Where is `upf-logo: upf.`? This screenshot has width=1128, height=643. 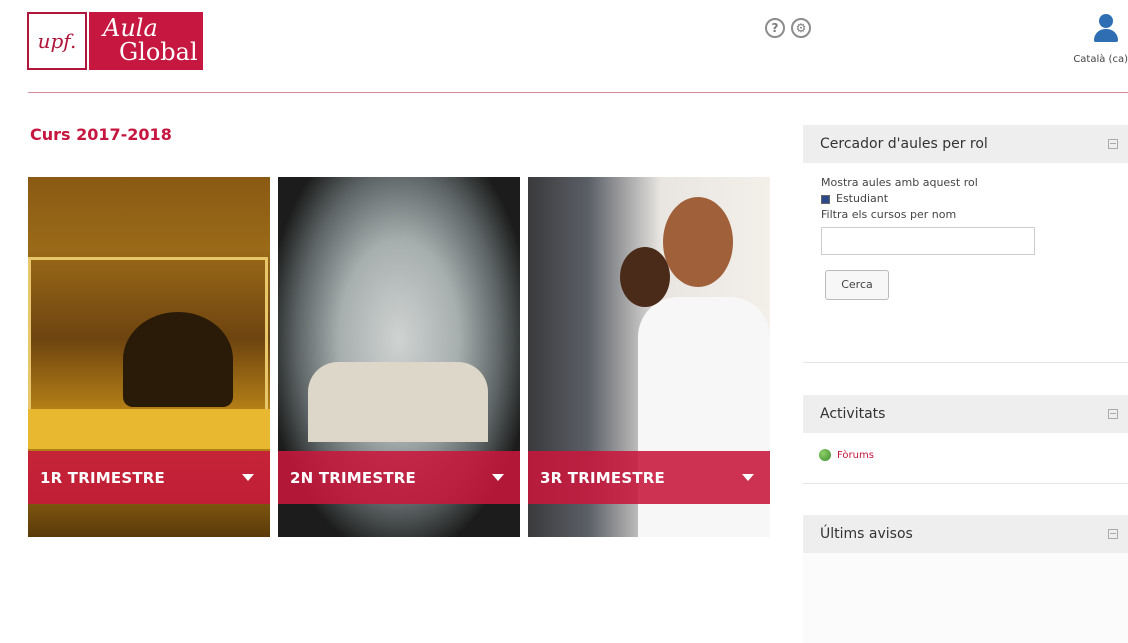
upf-logo: upf. is located at coordinates (57, 41).